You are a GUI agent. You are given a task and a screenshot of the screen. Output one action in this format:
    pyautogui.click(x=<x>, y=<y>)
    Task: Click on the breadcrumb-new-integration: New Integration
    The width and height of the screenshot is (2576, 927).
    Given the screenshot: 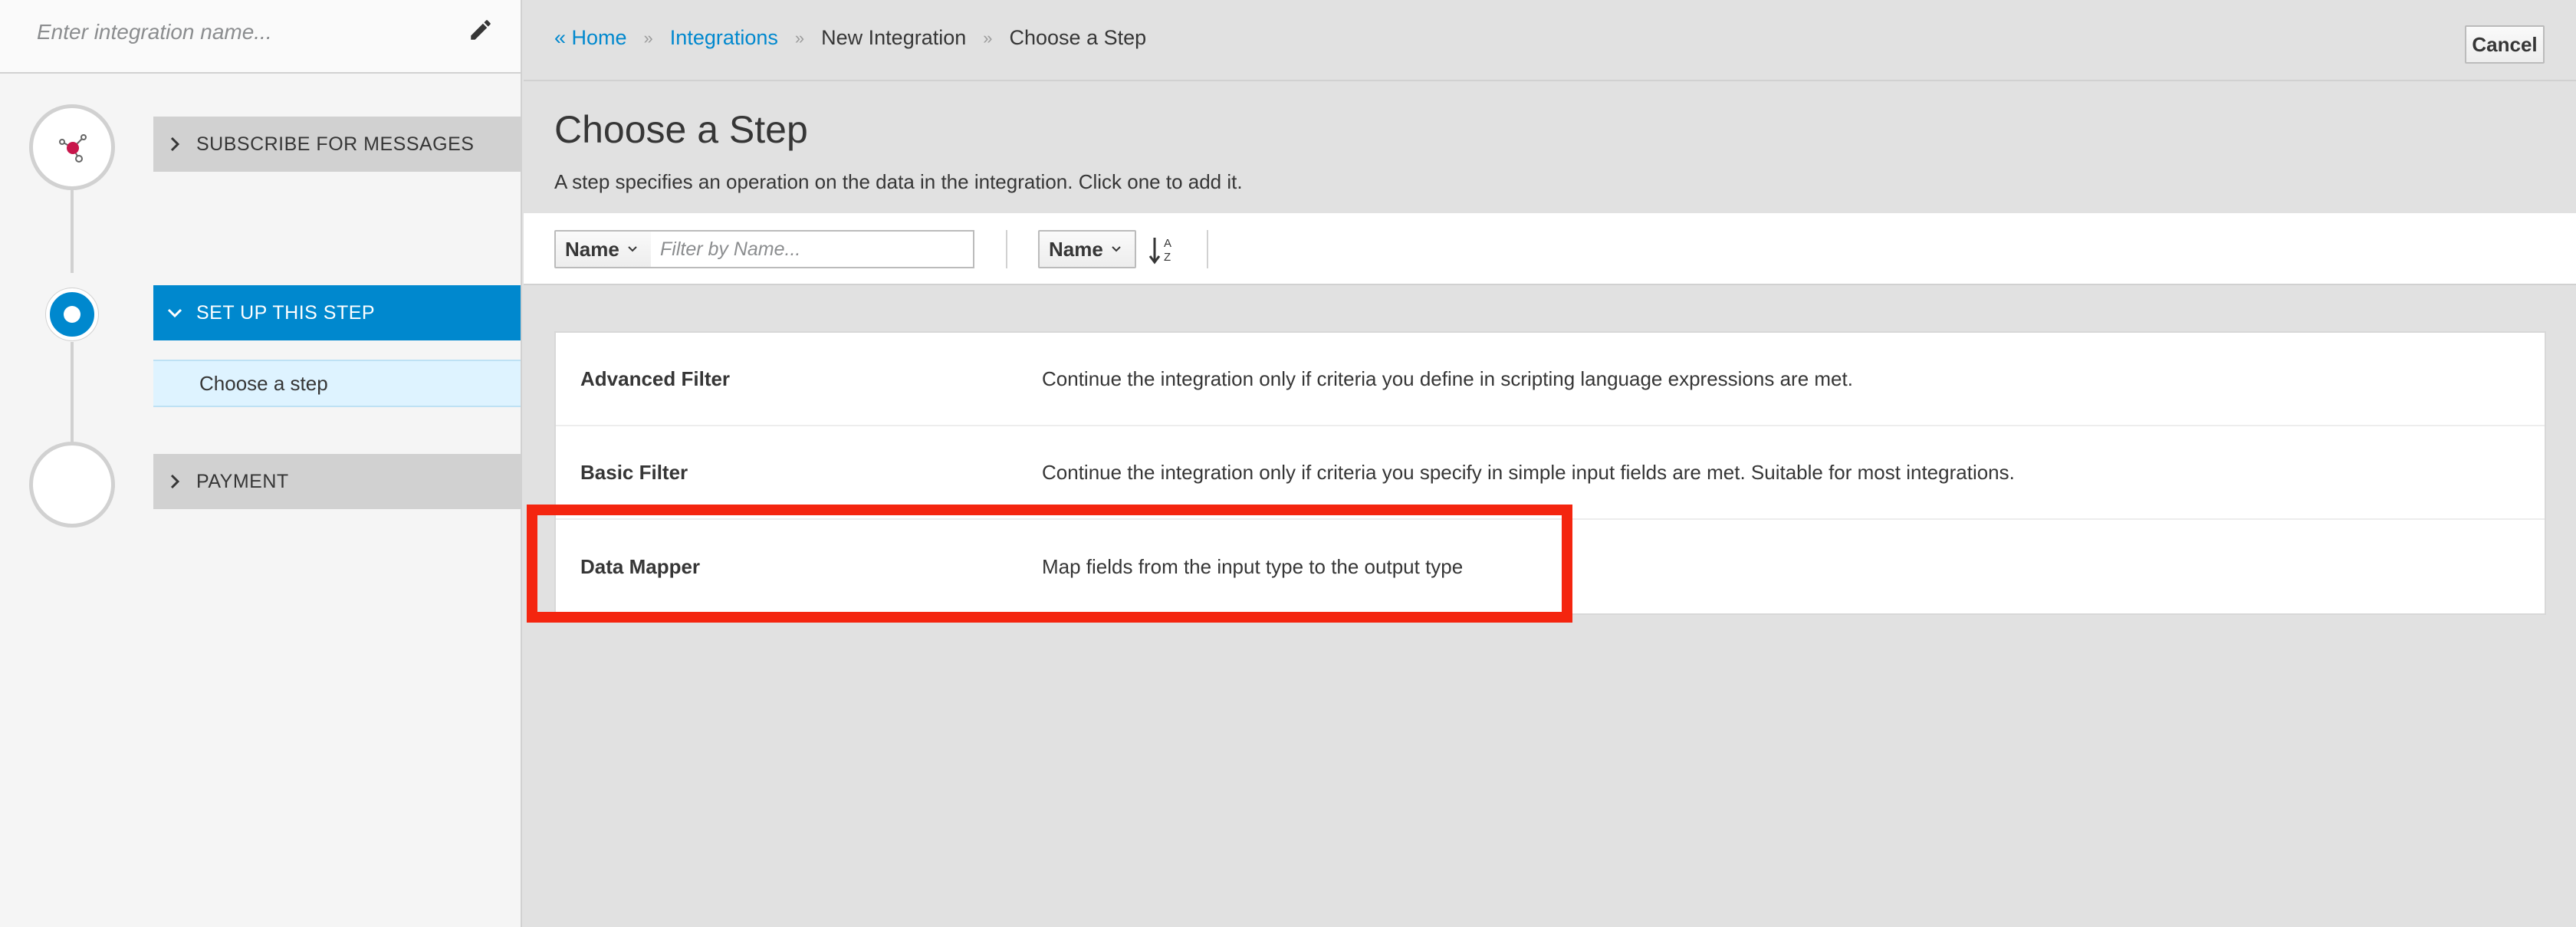 What is the action you would take?
    pyautogui.click(x=894, y=37)
    